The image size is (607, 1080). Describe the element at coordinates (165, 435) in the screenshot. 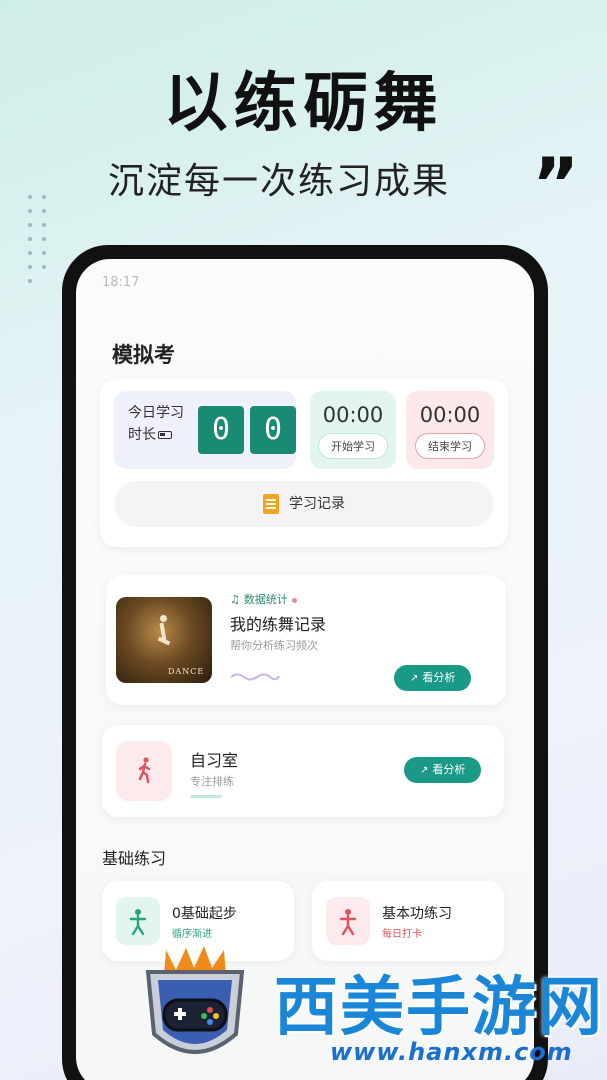

I see `battery-icon` at that location.